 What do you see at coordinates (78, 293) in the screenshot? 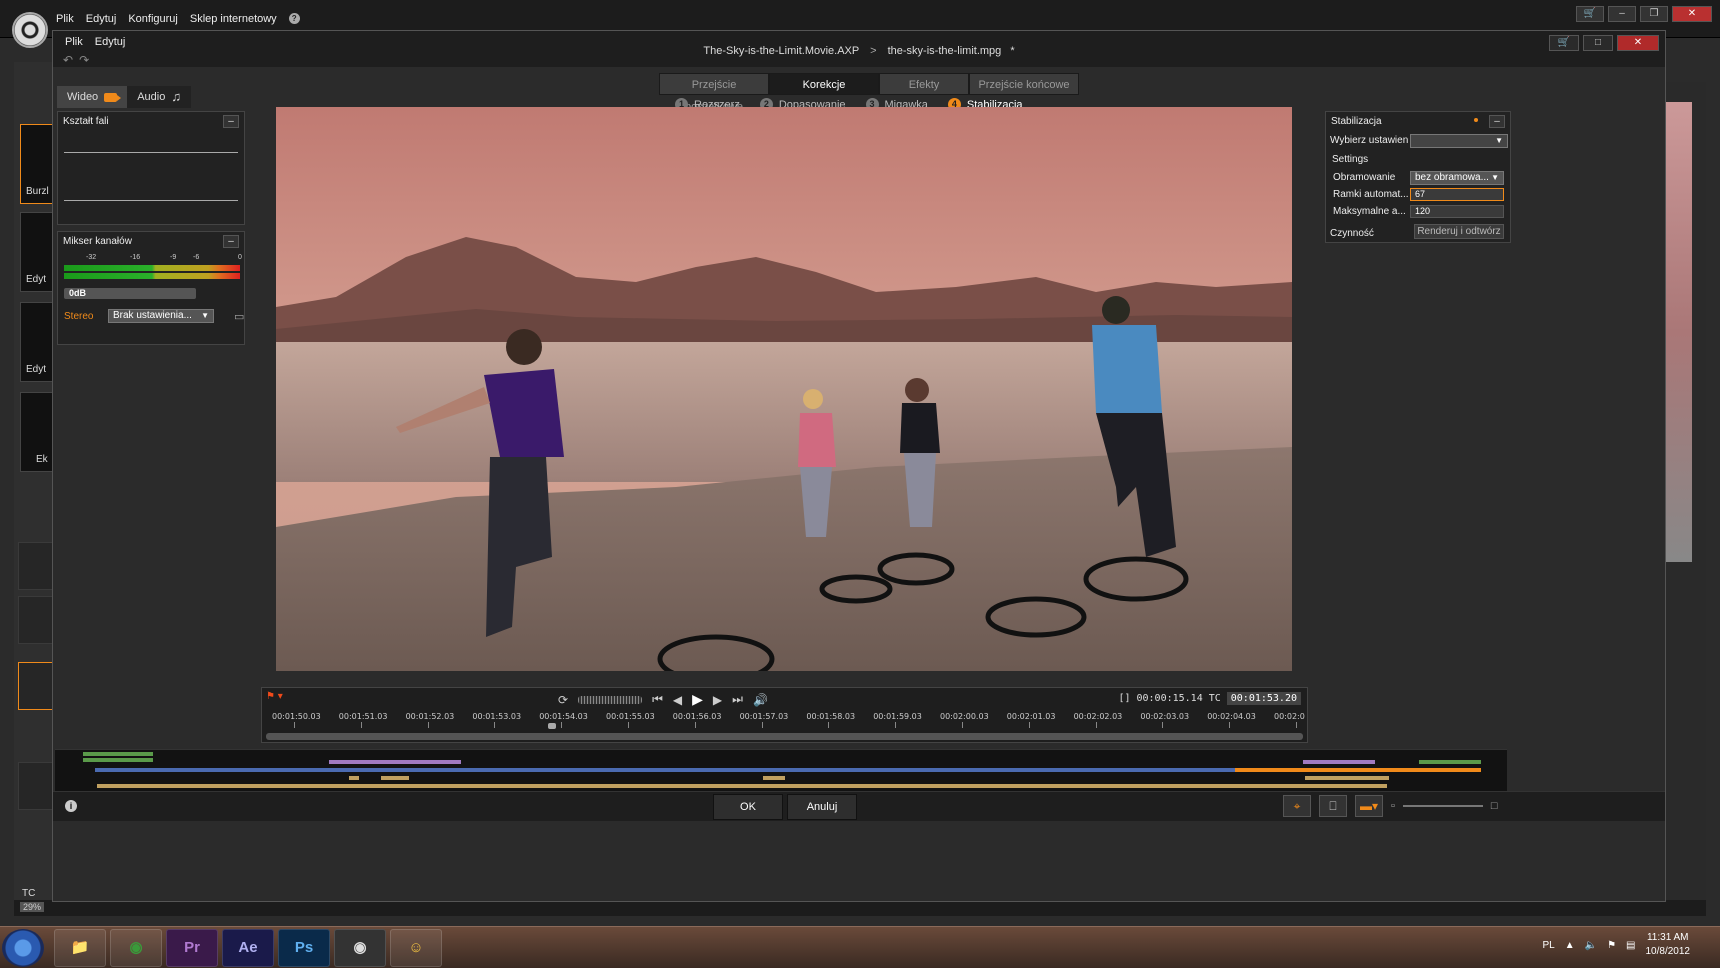
I see `gain-label: 0dB` at bounding box center [78, 293].